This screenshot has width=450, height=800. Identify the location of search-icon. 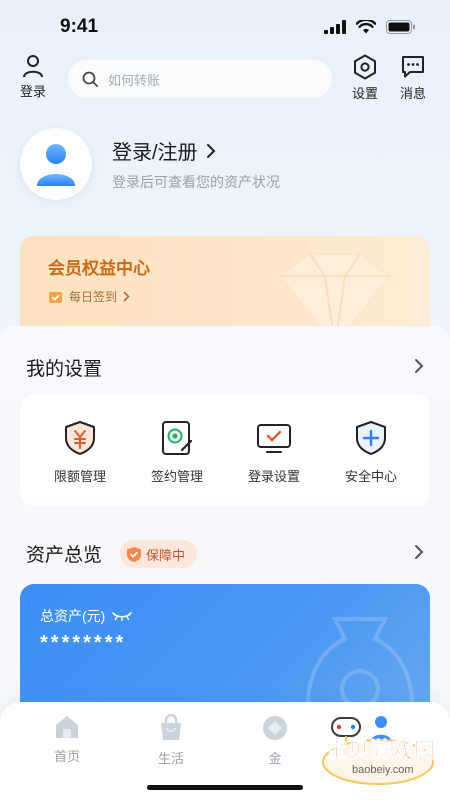
(90, 79).